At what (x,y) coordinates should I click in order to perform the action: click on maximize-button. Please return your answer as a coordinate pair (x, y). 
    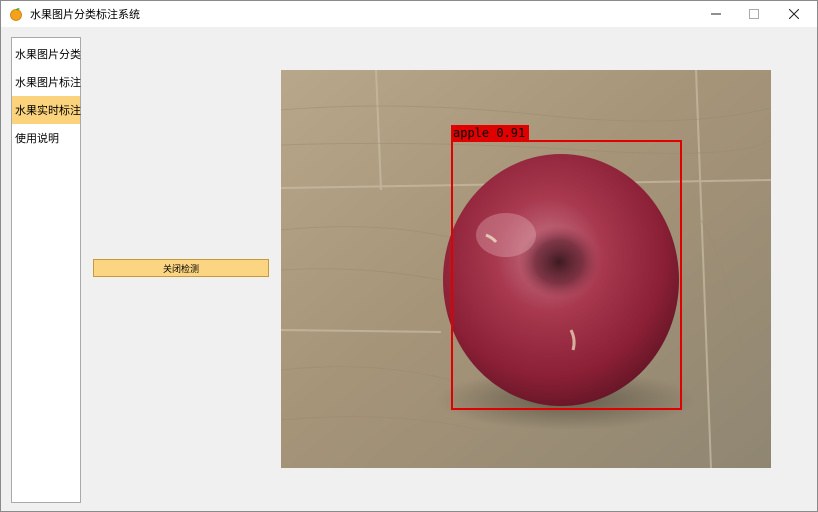
    Looking at the image, I should click on (754, 14).